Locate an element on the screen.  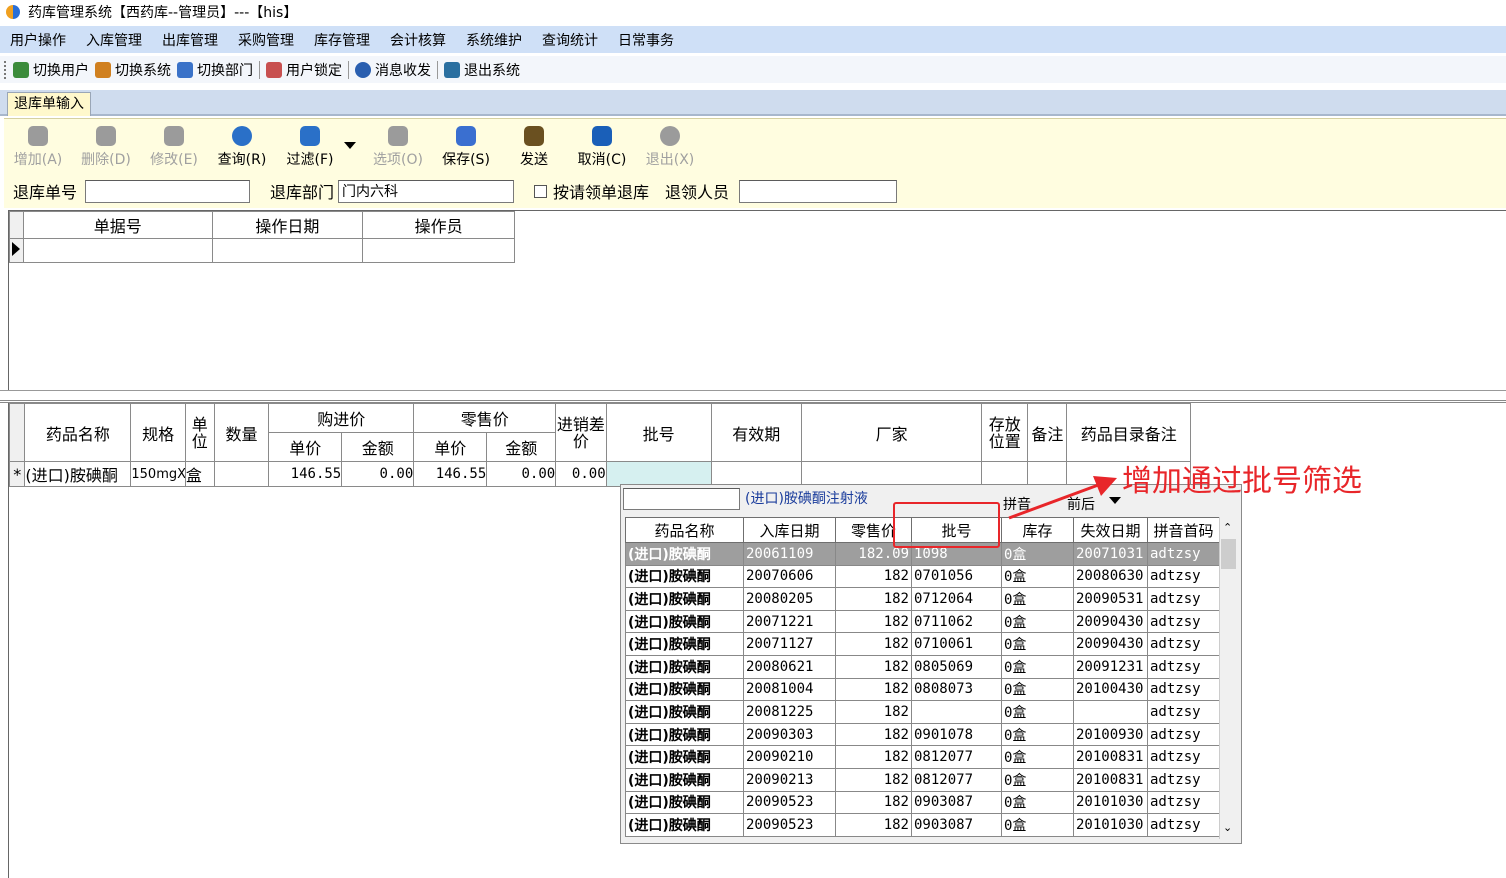
col-qty: 数量 is located at coordinates (241, 432).